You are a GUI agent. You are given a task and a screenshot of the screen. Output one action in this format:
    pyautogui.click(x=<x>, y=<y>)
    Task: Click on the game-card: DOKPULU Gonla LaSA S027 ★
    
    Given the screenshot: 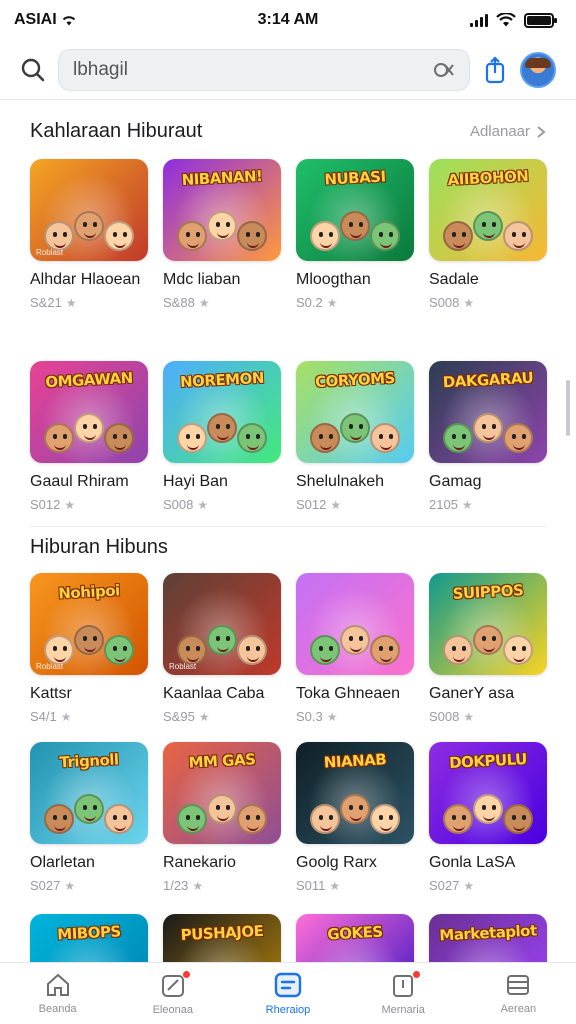 What is the action you would take?
    pyautogui.click(x=488, y=817)
    